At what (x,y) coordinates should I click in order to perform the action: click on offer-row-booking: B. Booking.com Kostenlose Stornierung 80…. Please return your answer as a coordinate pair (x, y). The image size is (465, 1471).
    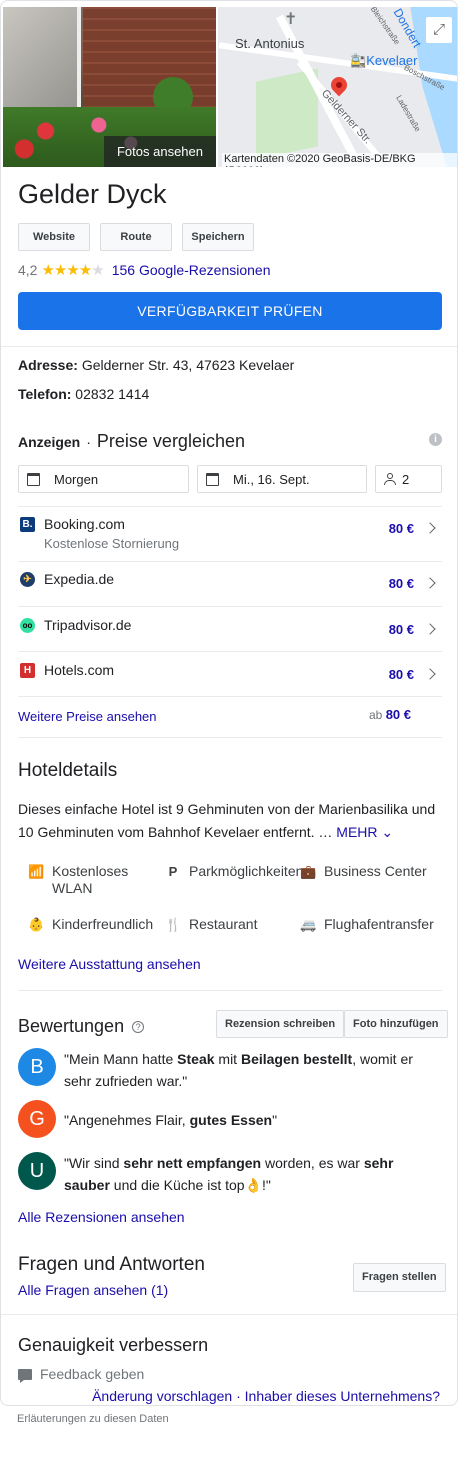
    Looking at the image, I should click on (230, 538).